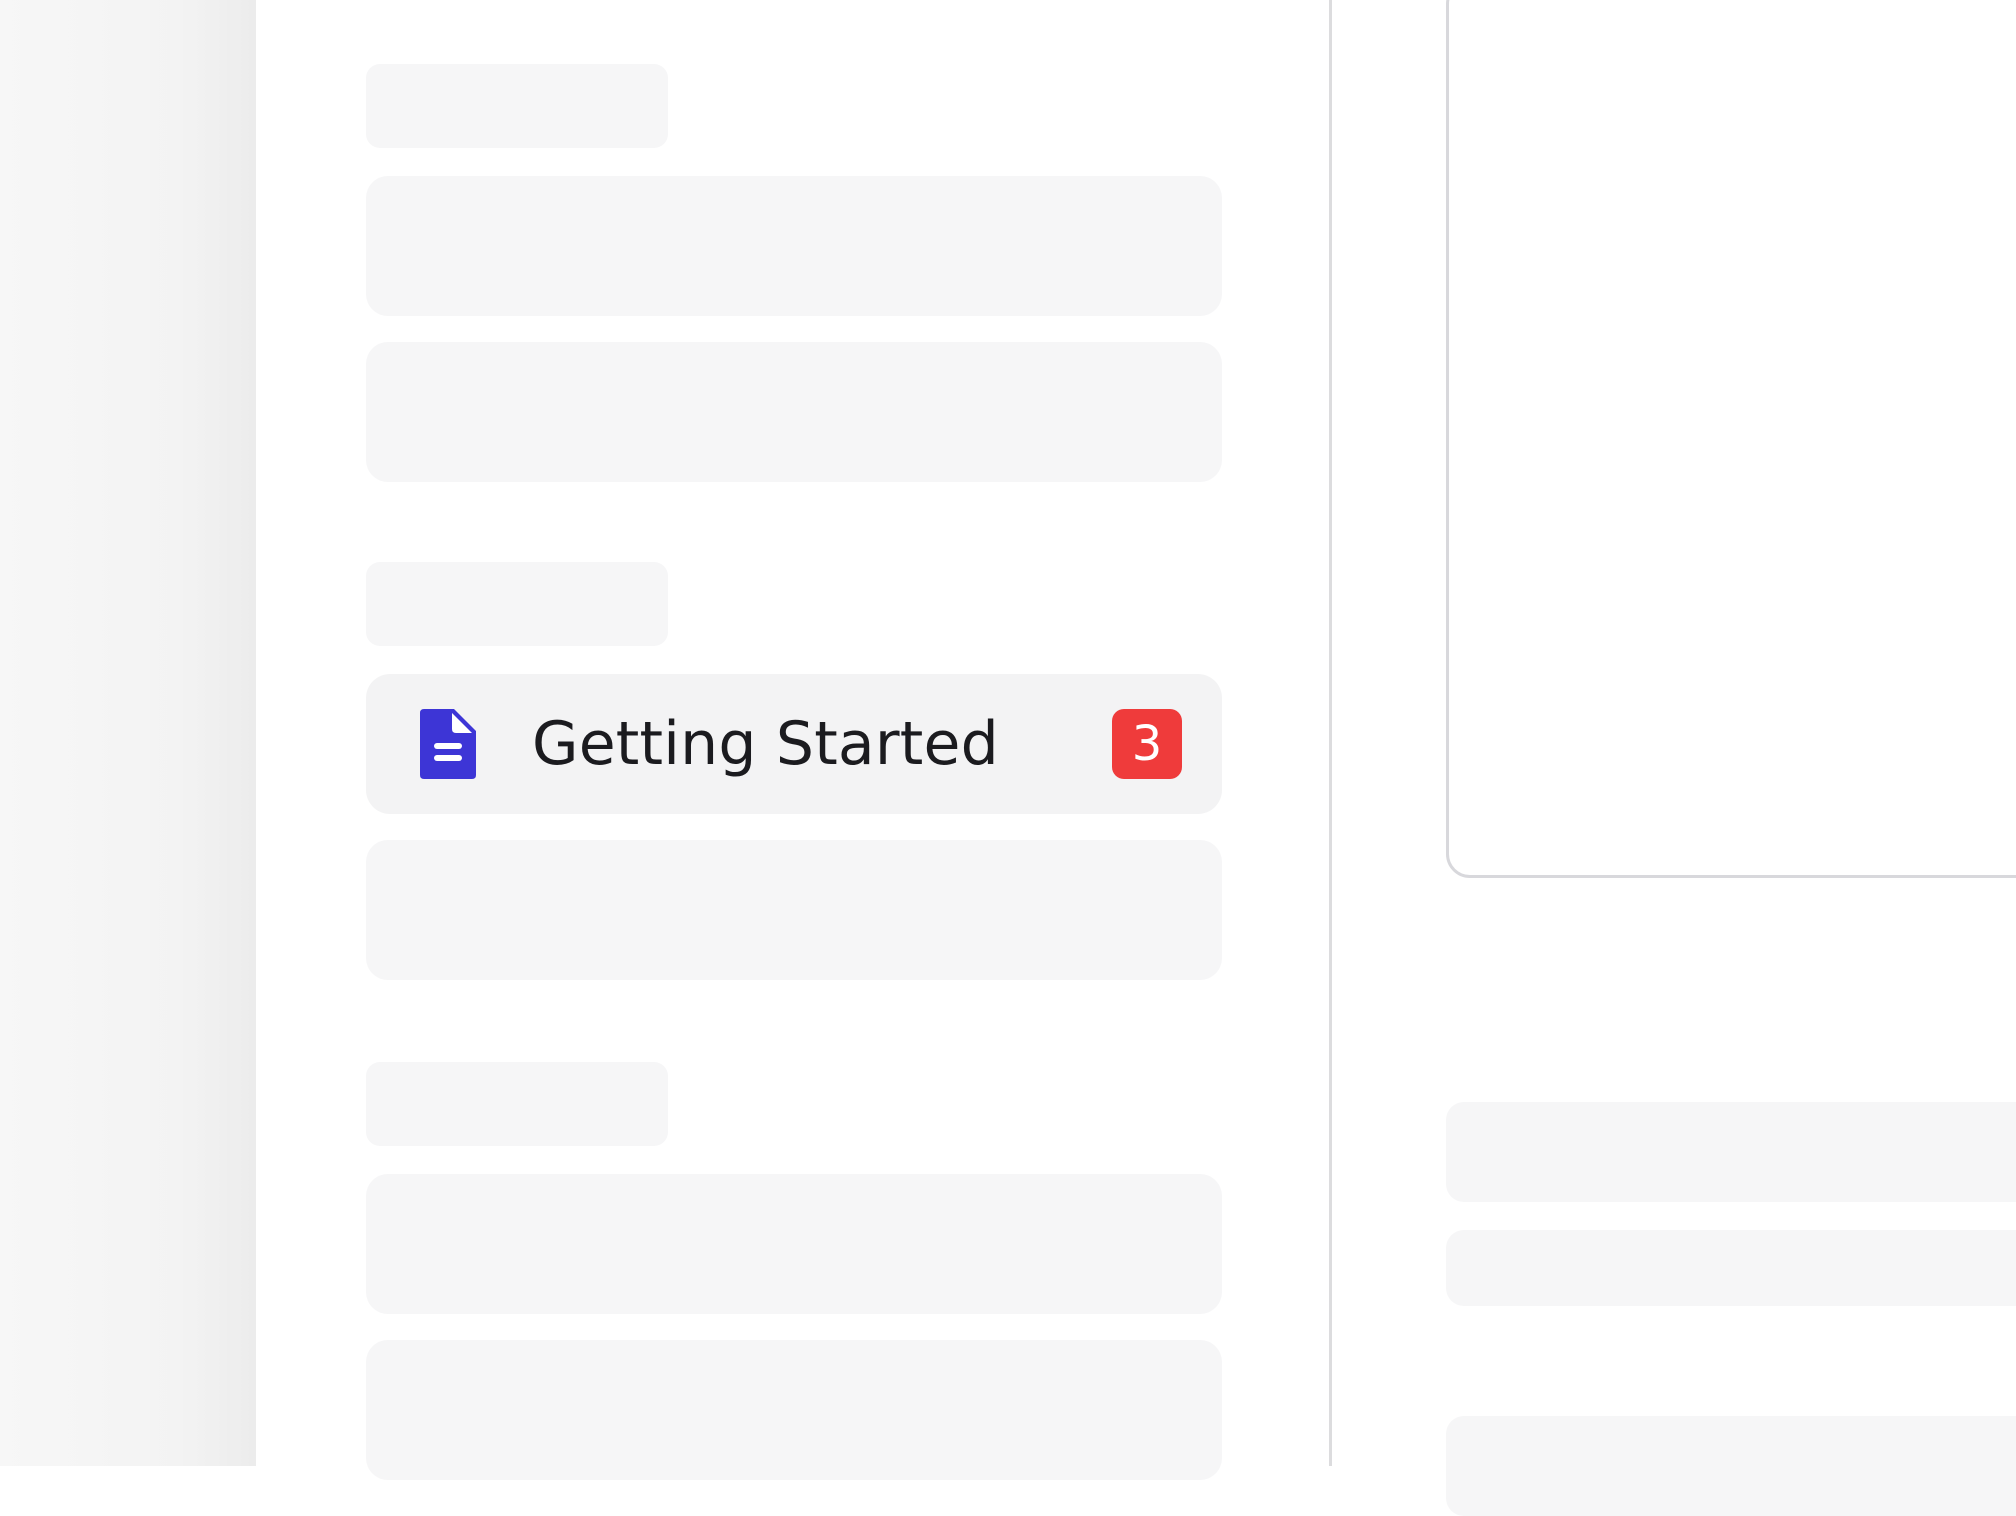 Image resolution: width=2016 pixels, height=1516 pixels. I want to click on sidebar-item-getting-started: Getting Started 3, so click(794, 744).